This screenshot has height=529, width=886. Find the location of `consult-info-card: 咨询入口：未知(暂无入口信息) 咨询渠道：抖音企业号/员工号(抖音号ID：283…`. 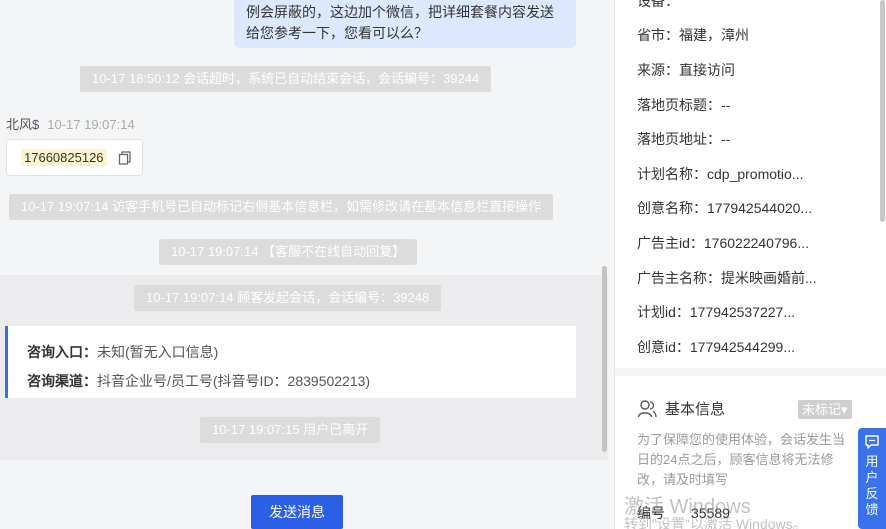

consult-info-card: 咨询入口：未知(暂无入口信息) 咨询渠道：抖音企业号/员工号(抖音号ID：283… is located at coordinates (290, 362).